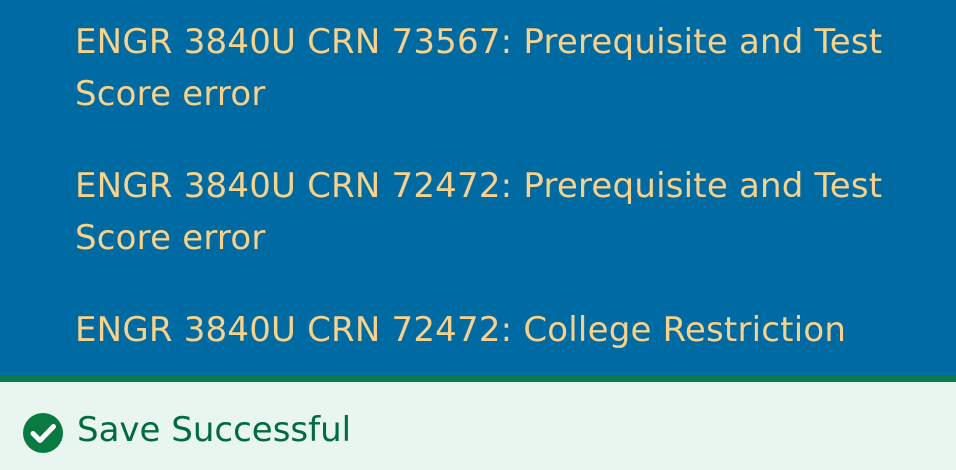 Image resolution: width=956 pixels, height=470 pixels. I want to click on notification-divider, so click(478, 378).